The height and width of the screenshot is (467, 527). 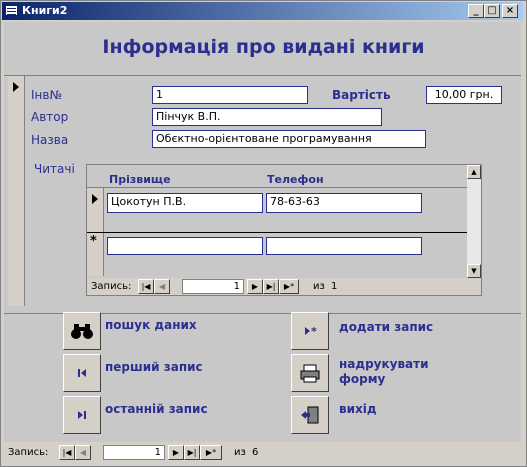 What do you see at coordinates (510, 11) in the screenshot?
I see `close-button: ×` at bounding box center [510, 11].